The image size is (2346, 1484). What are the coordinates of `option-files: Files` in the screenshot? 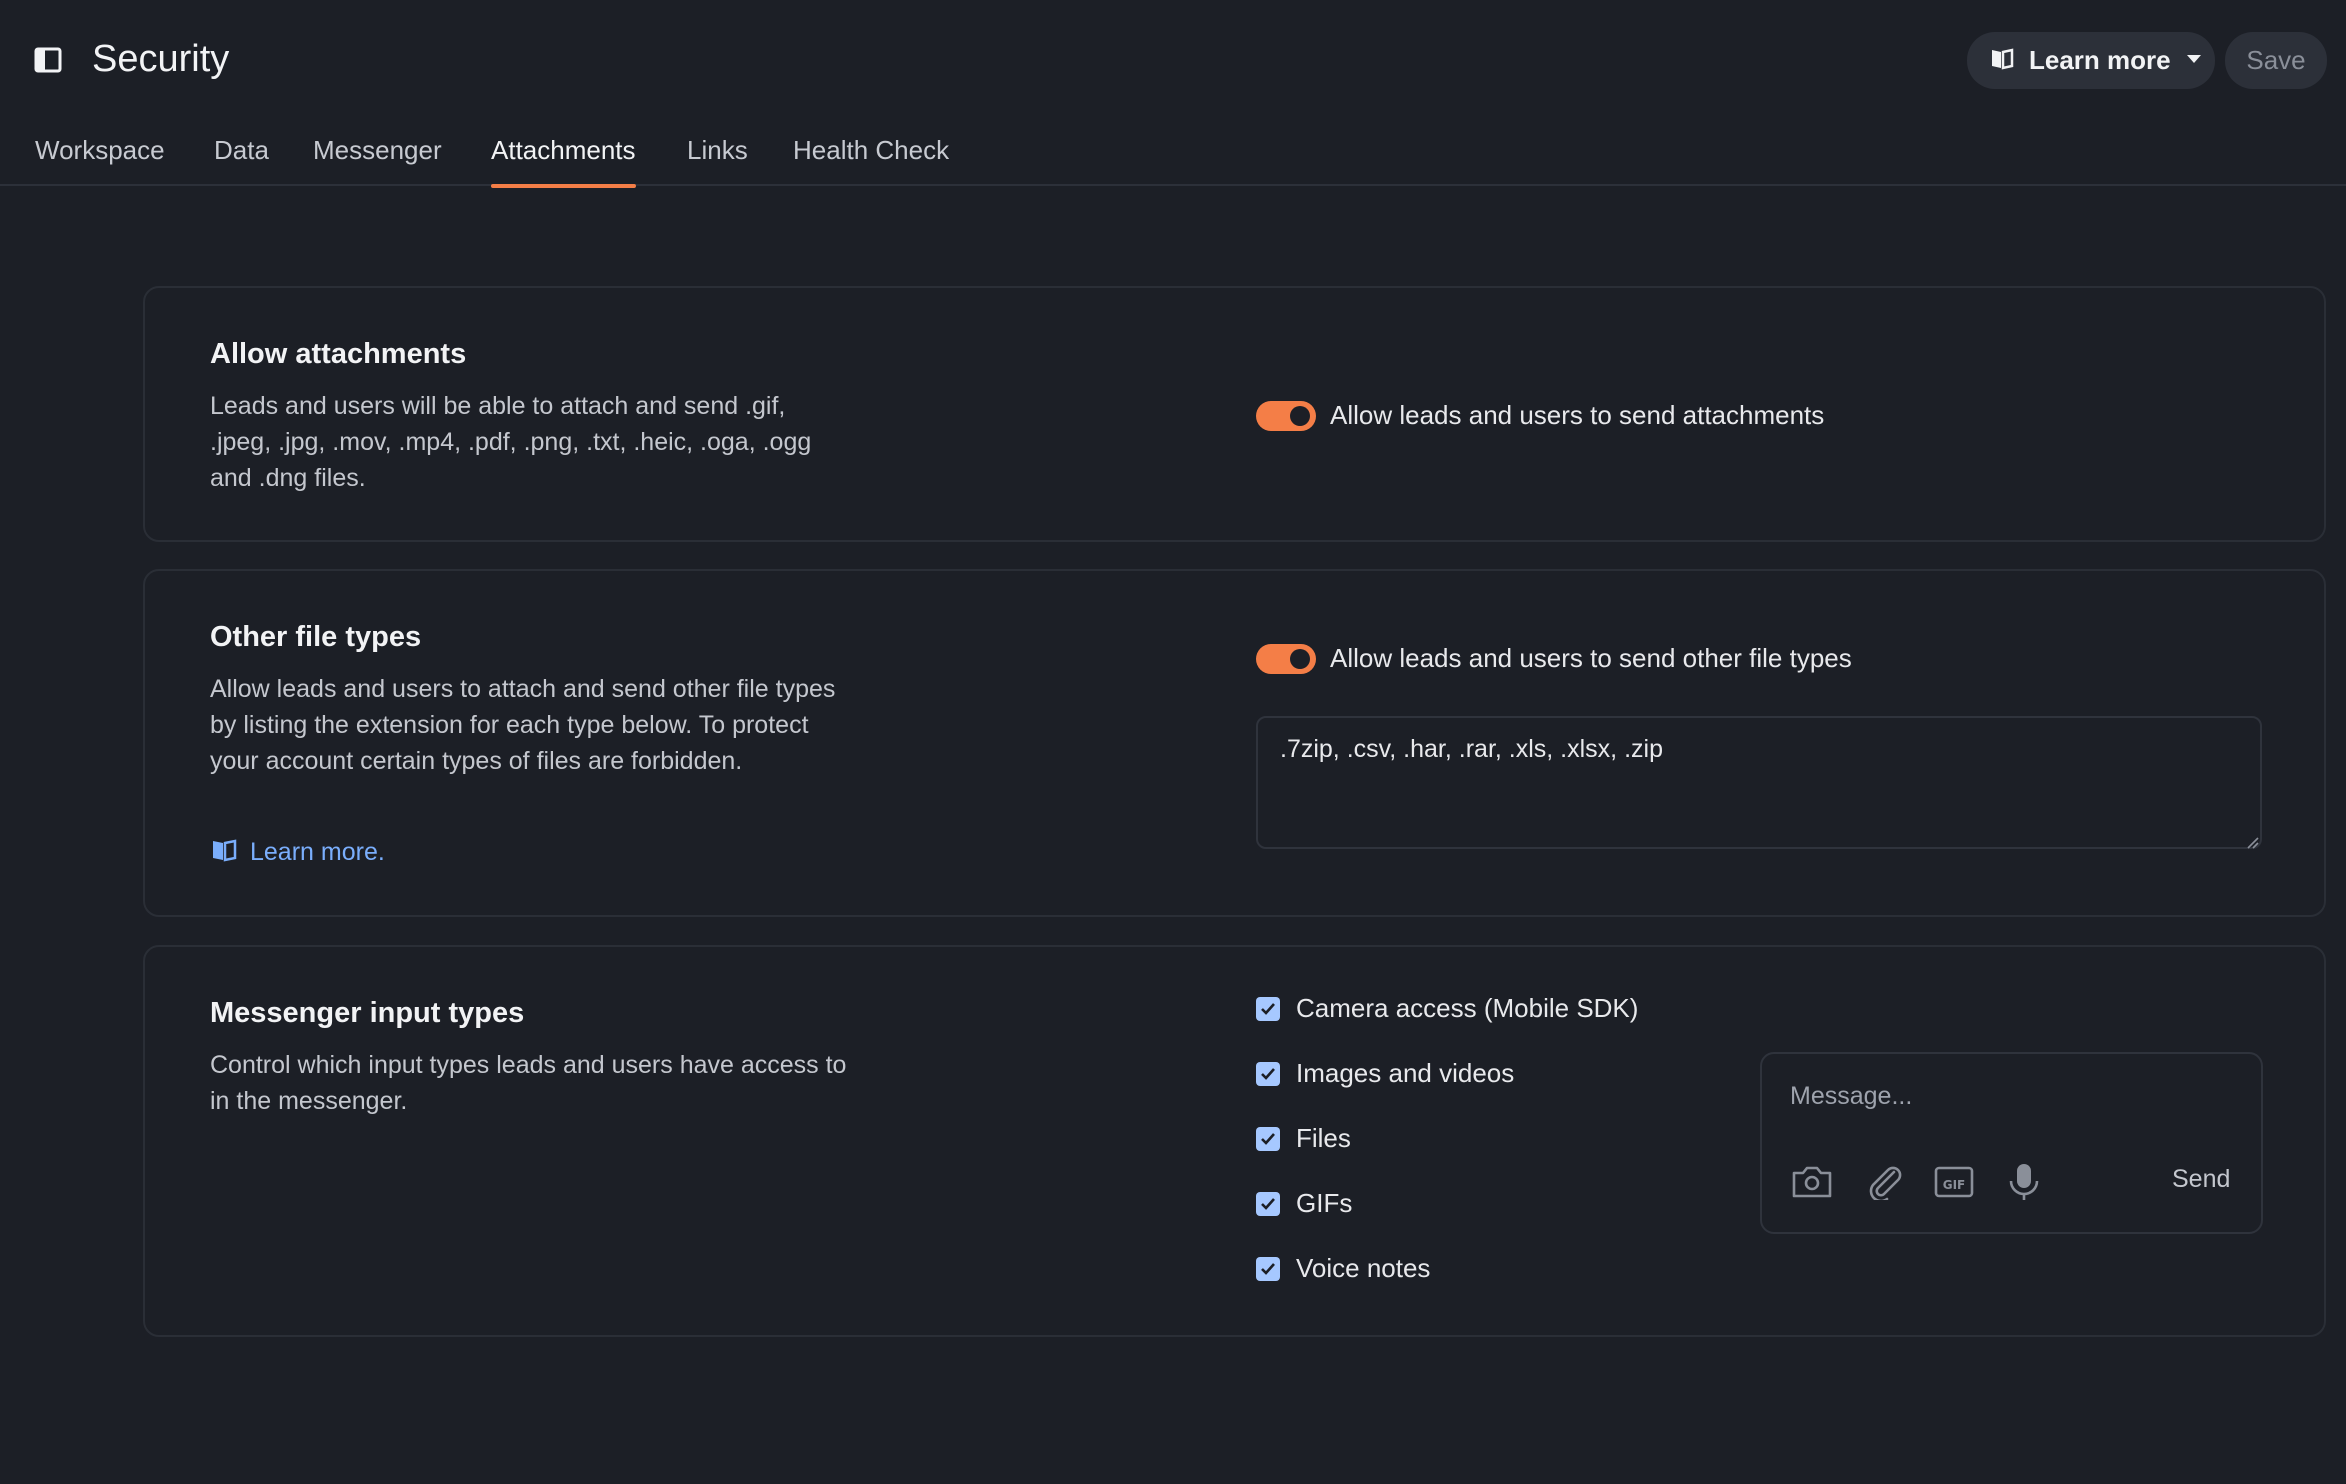 It's located at (1303, 1138).